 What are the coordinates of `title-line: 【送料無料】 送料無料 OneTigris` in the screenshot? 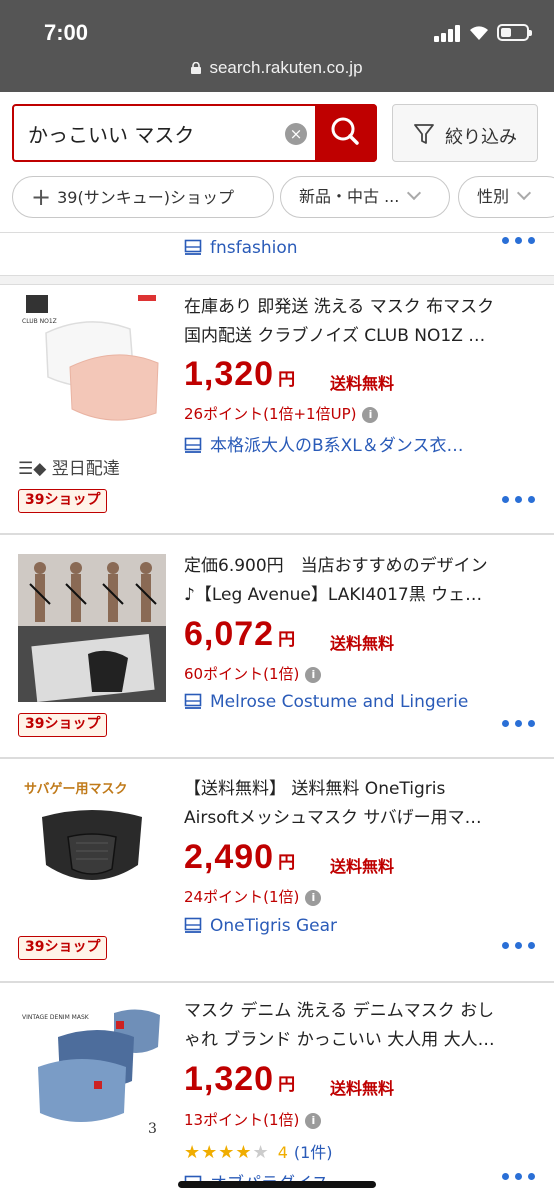 It's located at (315, 789).